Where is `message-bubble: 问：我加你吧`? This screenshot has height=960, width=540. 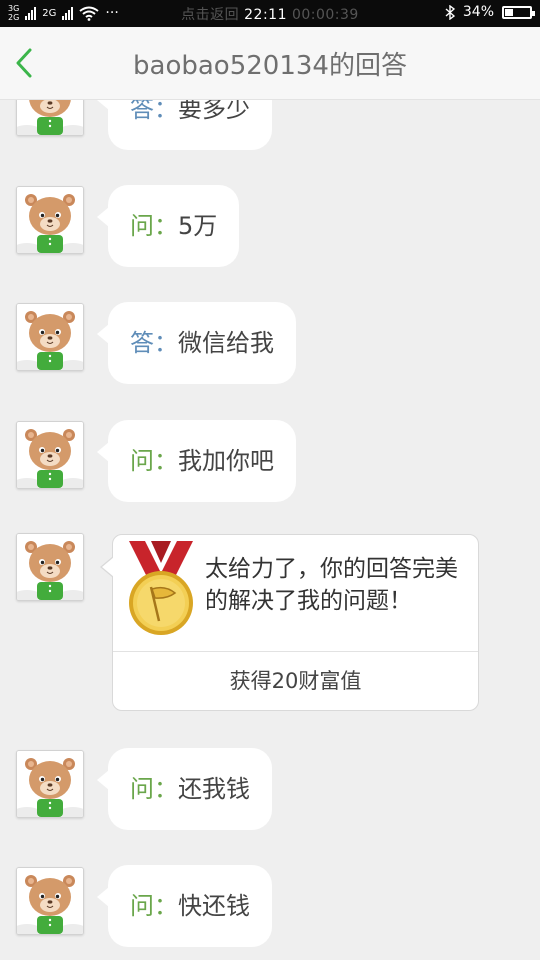 message-bubble: 问：我加你吧 is located at coordinates (196, 461).